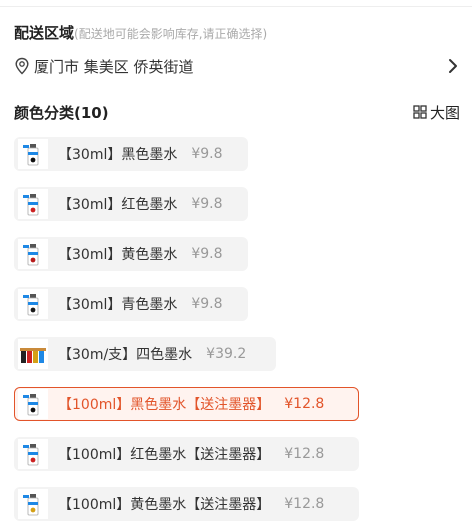  What do you see at coordinates (420, 112) in the screenshot?
I see `grid-icon` at bounding box center [420, 112].